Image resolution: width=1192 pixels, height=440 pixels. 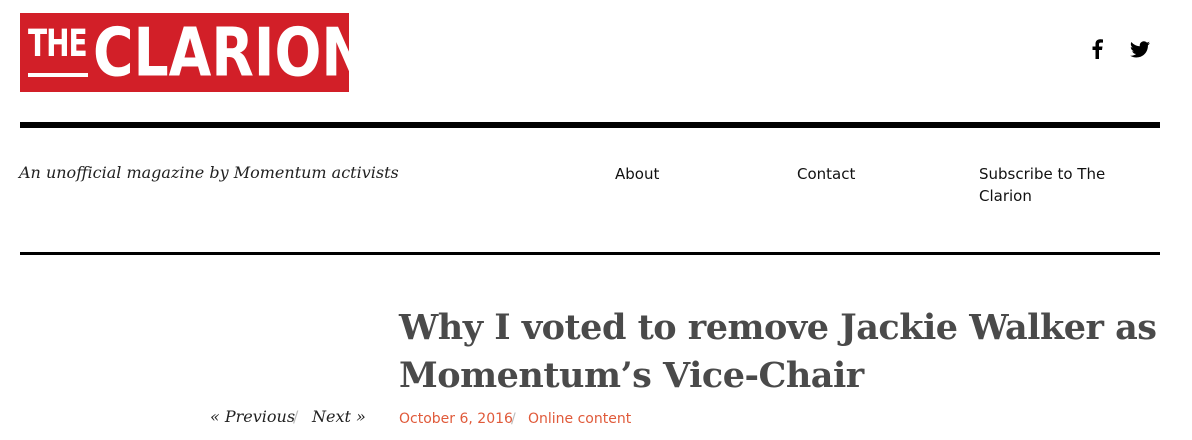 I want to click on article-date: October 6, 2016, so click(x=456, y=419).